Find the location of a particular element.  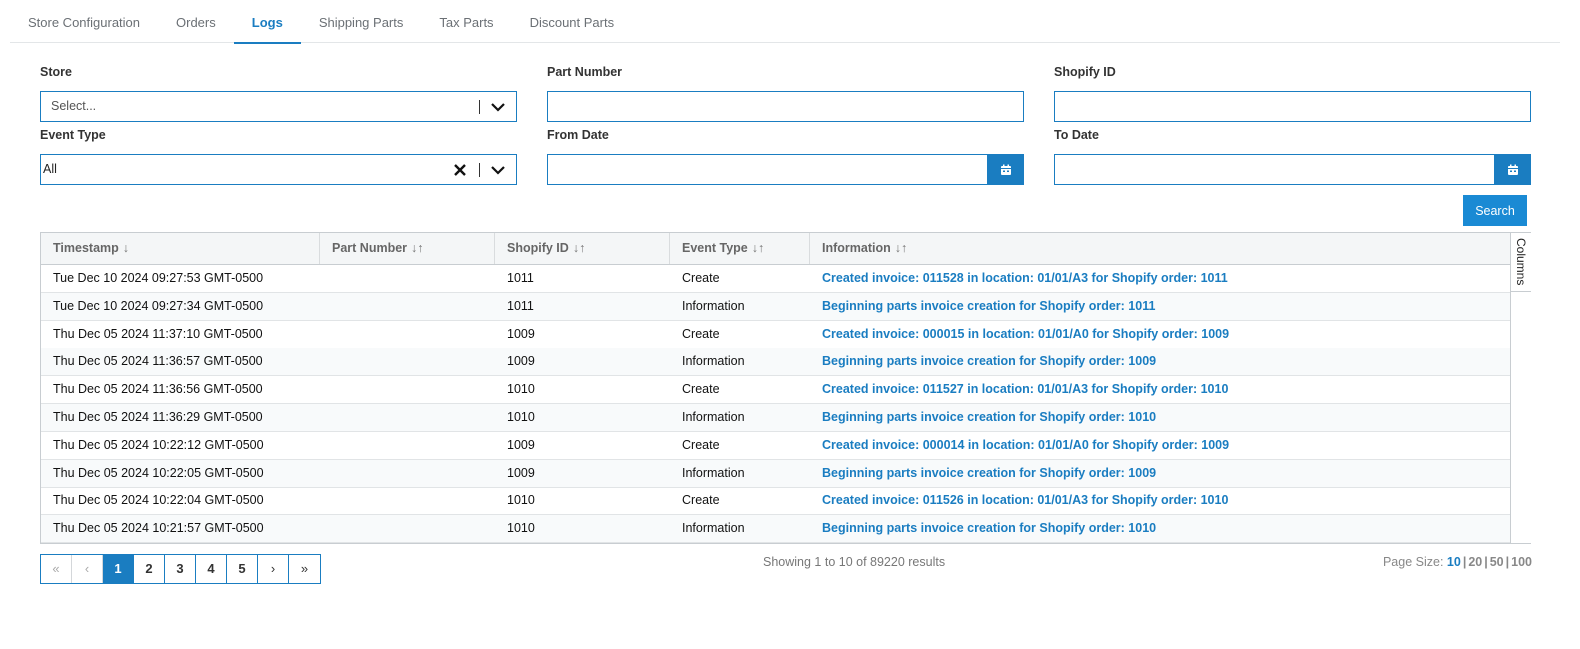

calendar-icon is located at coordinates (1512, 169).